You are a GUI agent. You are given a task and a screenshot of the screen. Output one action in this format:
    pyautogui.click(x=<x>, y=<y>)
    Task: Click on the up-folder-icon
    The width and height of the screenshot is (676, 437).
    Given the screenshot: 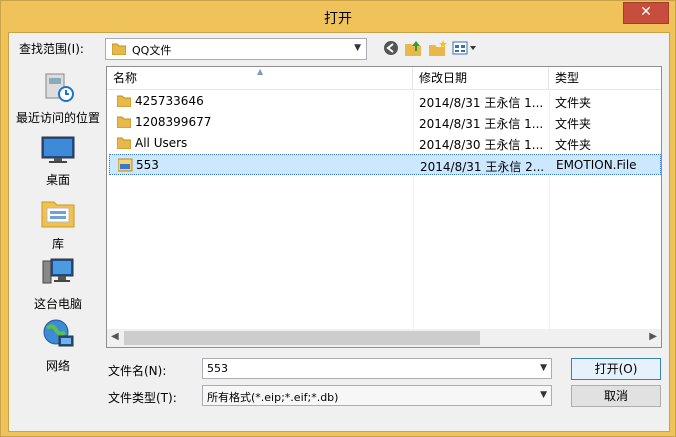 What is the action you would take?
    pyautogui.click(x=414, y=49)
    